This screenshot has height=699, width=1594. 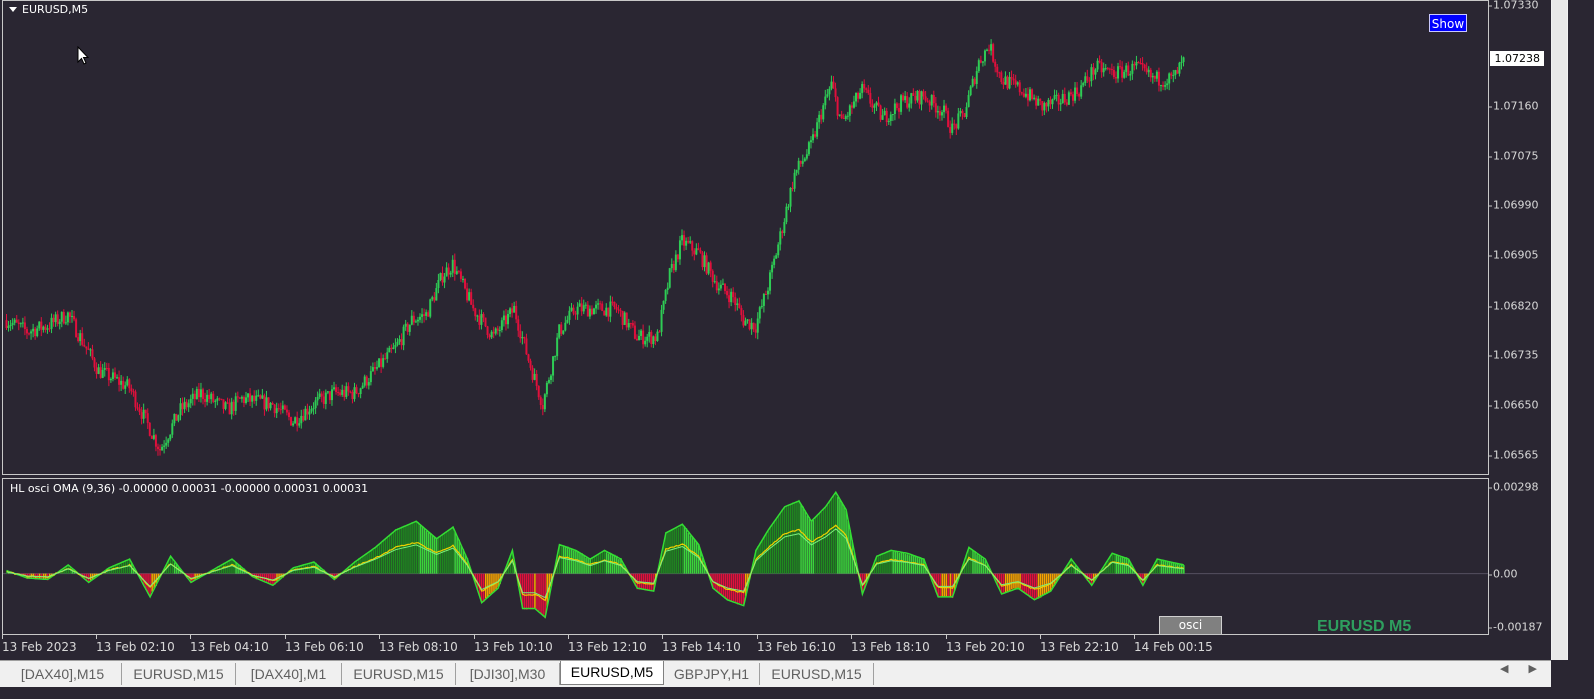 I want to click on arrow-left-icon: ◀, so click(x=1504, y=668).